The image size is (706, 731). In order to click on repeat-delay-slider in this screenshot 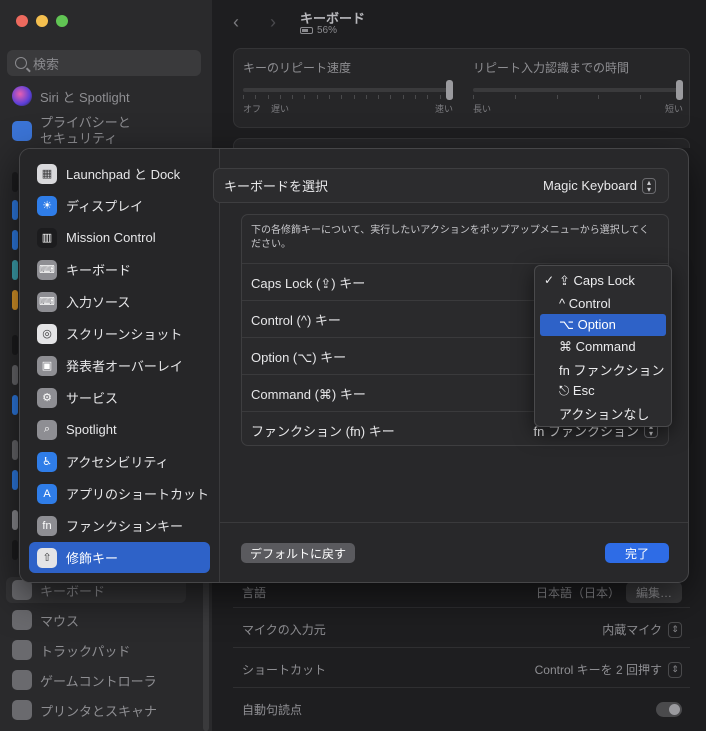, I will do `click(578, 90)`.